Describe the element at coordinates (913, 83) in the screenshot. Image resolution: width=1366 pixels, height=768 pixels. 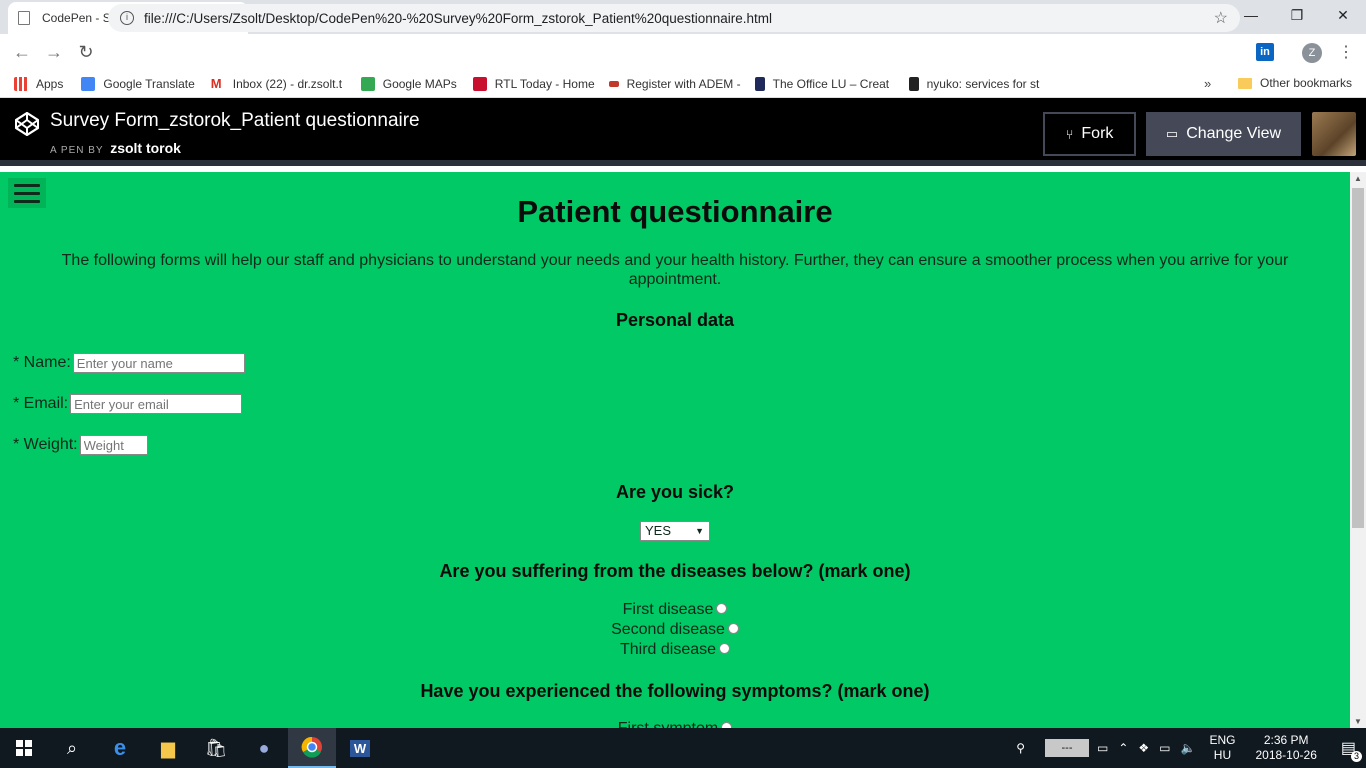
I see `nyuko-icon` at that location.